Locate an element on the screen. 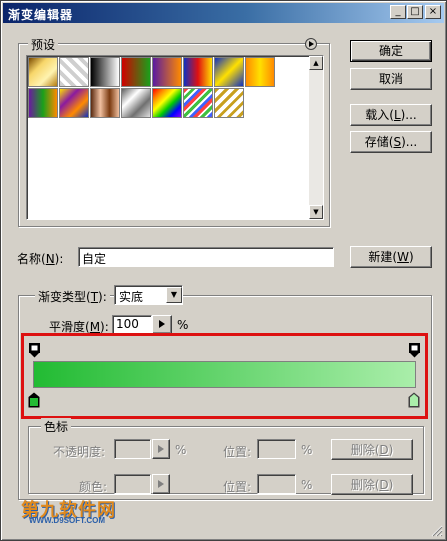  gradient-type-value: 实底 is located at coordinates (131, 297).